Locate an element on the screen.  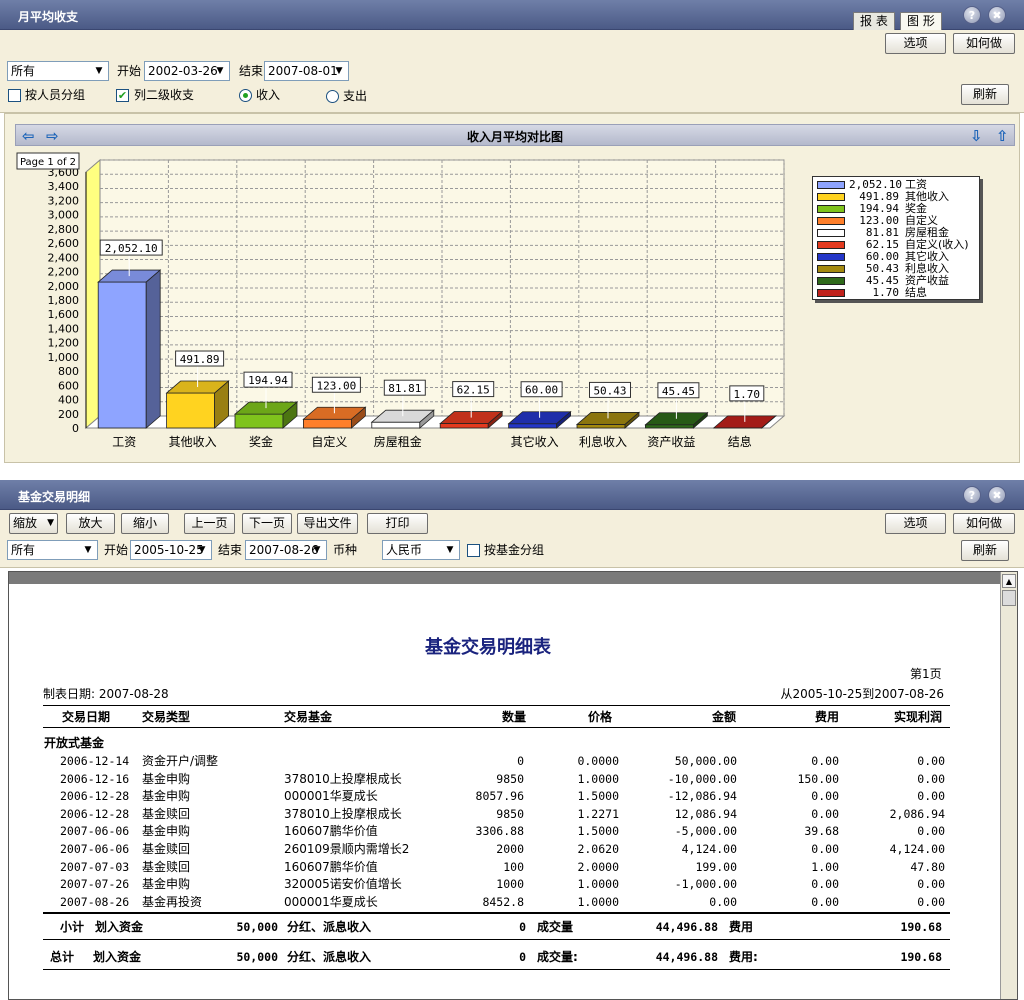
subtotal-fee-value: 190.68 is located at coordinates (921, 927).